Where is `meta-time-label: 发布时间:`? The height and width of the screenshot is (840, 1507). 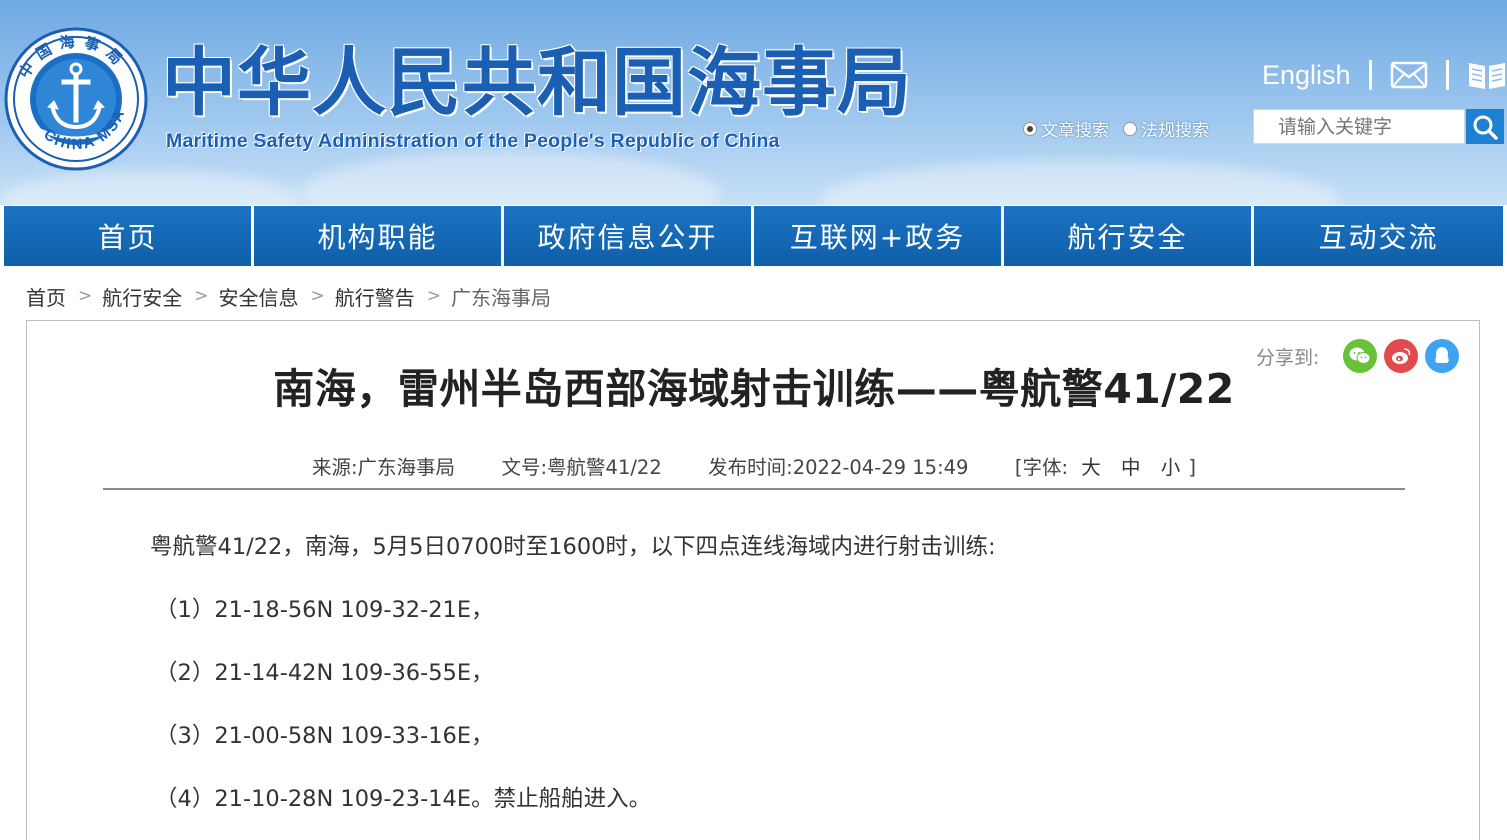 meta-time-label: 发布时间: is located at coordinates (750, 467).